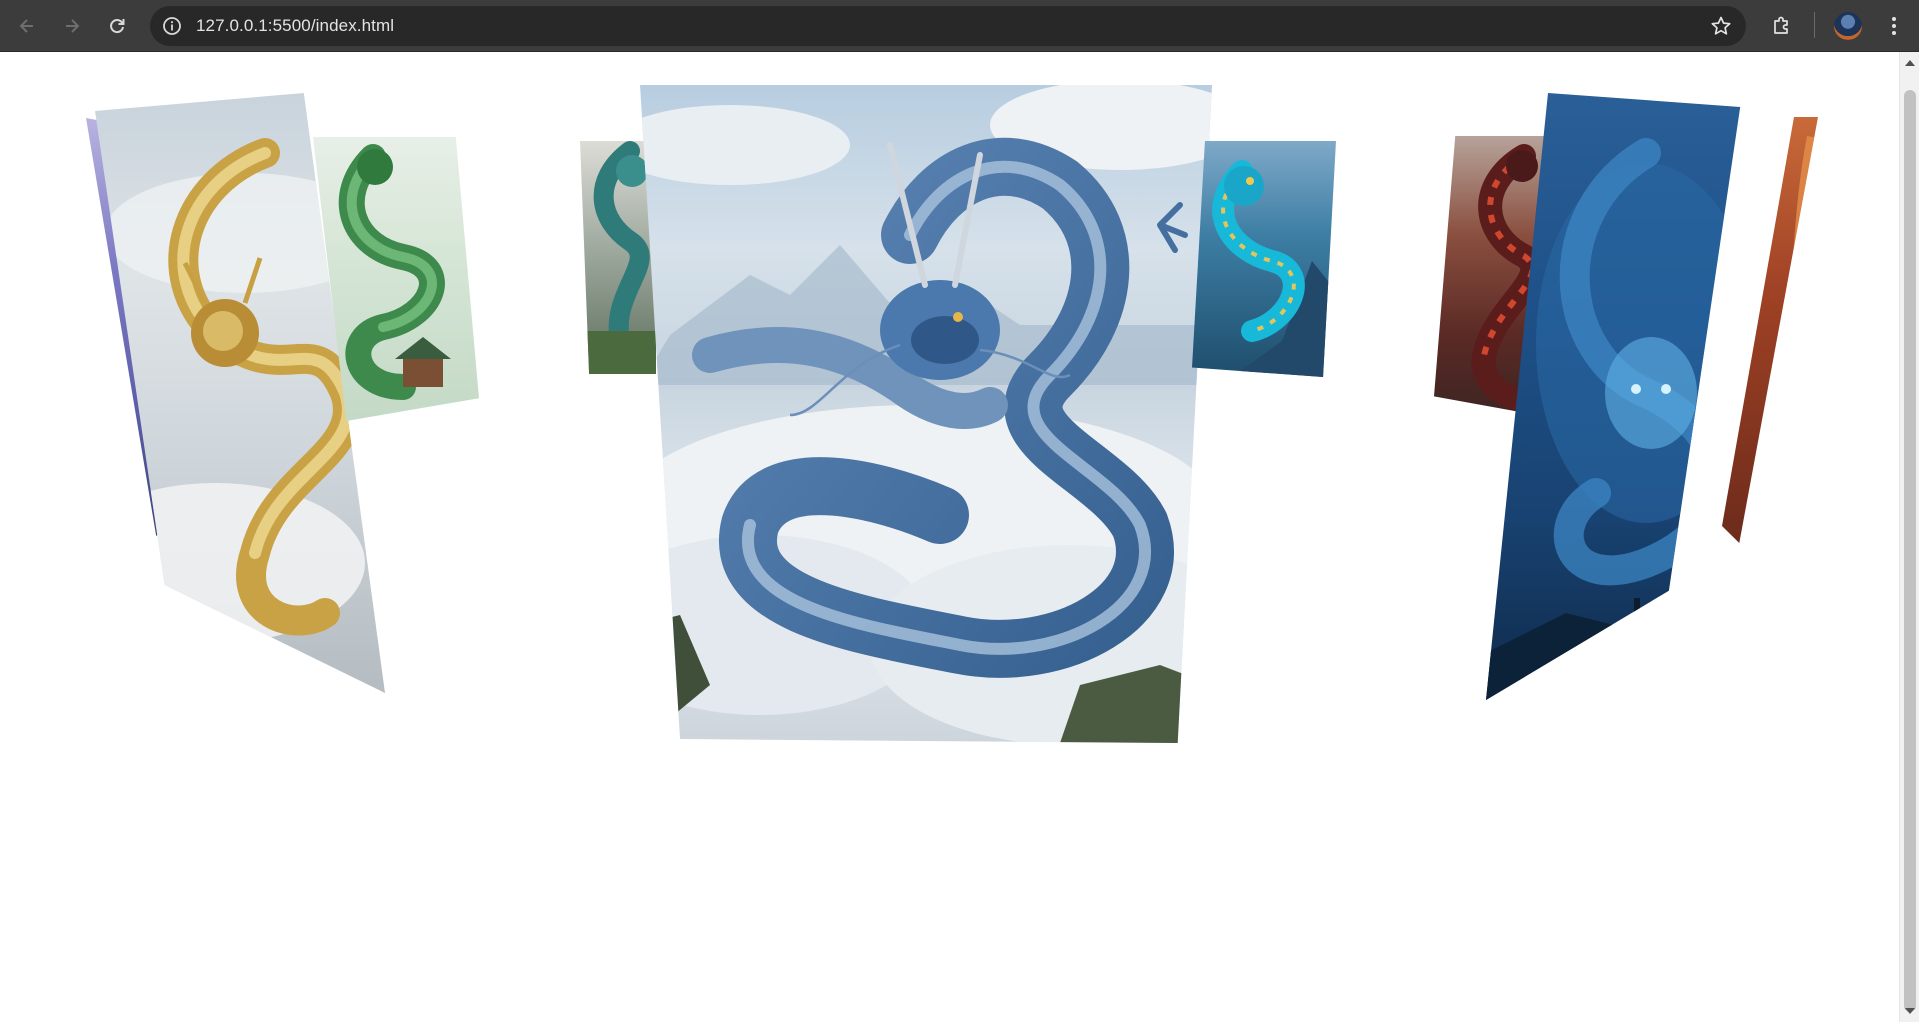 The width and height of the screenshot is (1919, 1022). I want to click on kebab-menu-icon, so click(1894, 26).